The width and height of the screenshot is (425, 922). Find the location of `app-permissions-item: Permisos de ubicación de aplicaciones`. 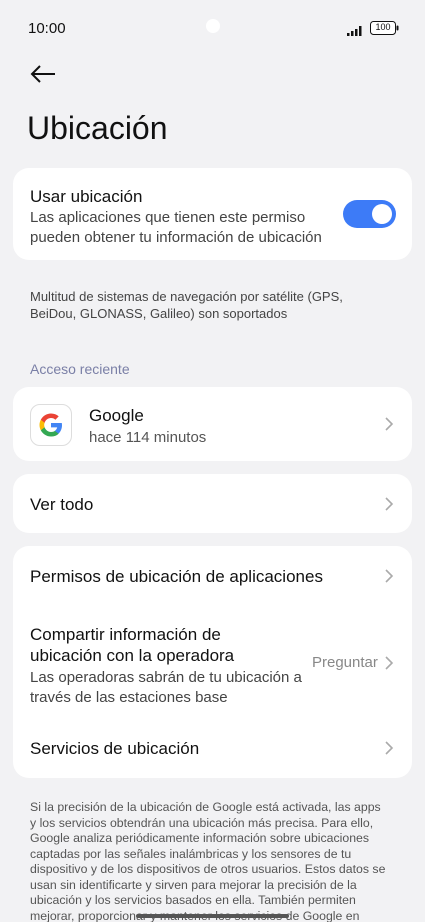

app-permissions-item: Permisos de ubicación de aplicaciones is located at coordinates (212, 576).